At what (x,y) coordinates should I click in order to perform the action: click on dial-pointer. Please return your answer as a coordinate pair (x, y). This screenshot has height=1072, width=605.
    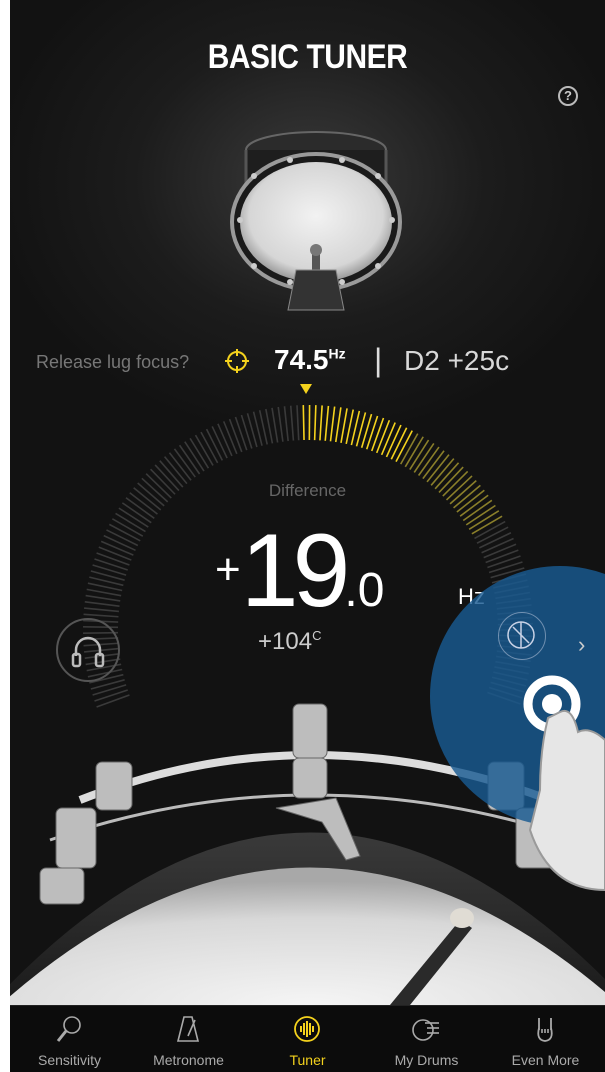
    Looking at the image, I should click on (306, 389).